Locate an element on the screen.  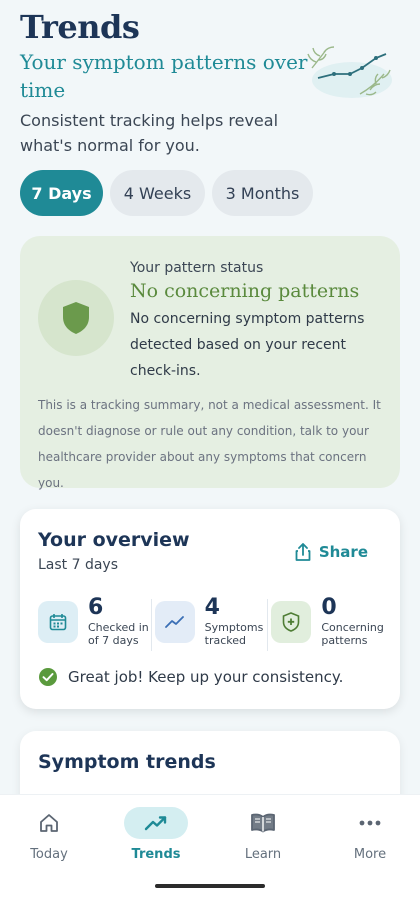
segment-4-weeks: 4 Weeks is located at coordinates (157, 193).